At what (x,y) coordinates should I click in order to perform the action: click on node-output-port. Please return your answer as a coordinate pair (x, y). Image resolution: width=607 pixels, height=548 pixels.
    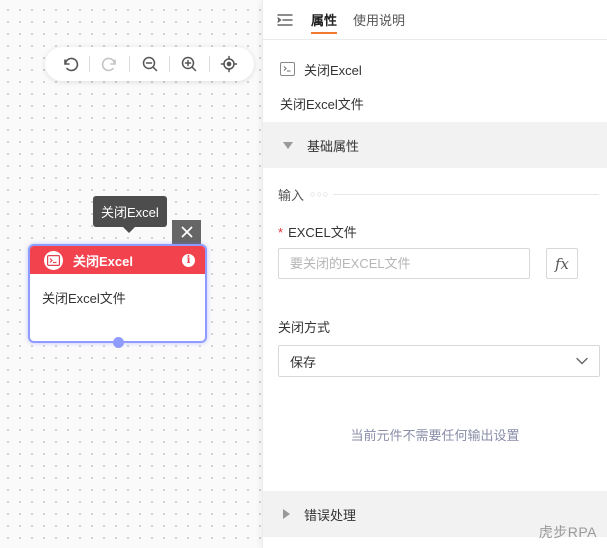
    Looking at the image, I should click on (118, 342).